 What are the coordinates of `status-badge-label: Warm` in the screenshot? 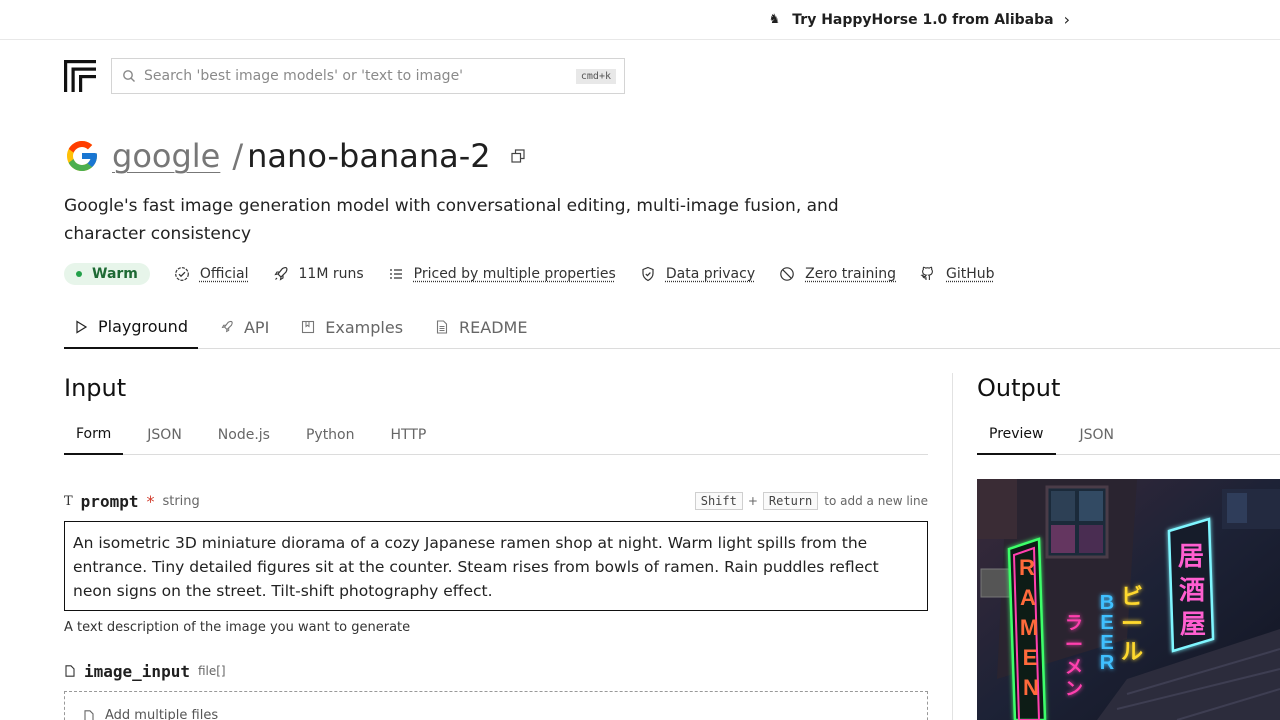 It's located at (115, 274).